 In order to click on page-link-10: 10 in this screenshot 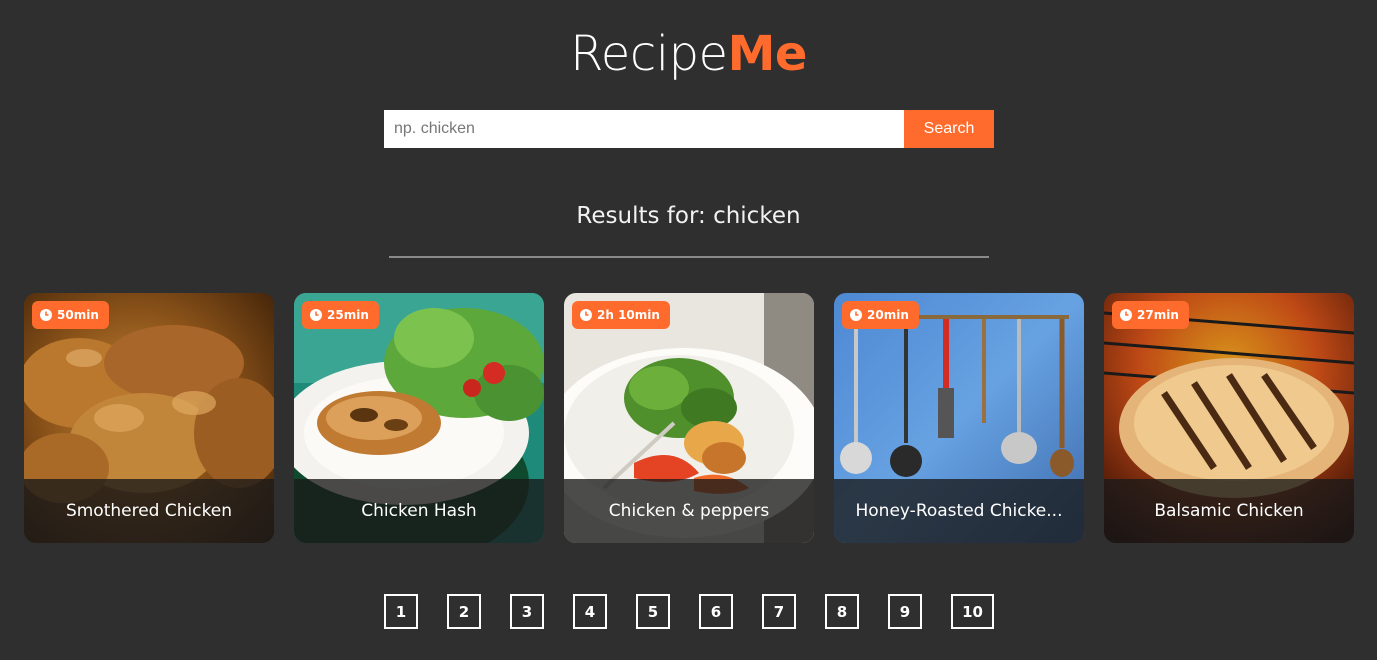, I will do `click(972, 611)`.